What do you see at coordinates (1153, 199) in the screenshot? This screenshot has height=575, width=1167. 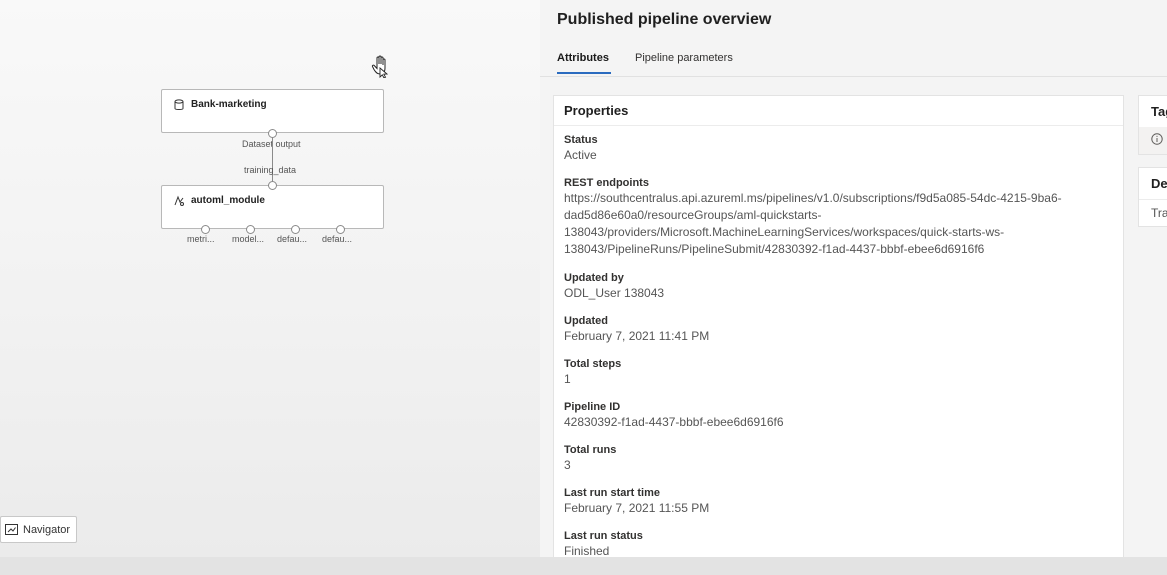 I see `description-divider` at bounding box center [1153, 199].